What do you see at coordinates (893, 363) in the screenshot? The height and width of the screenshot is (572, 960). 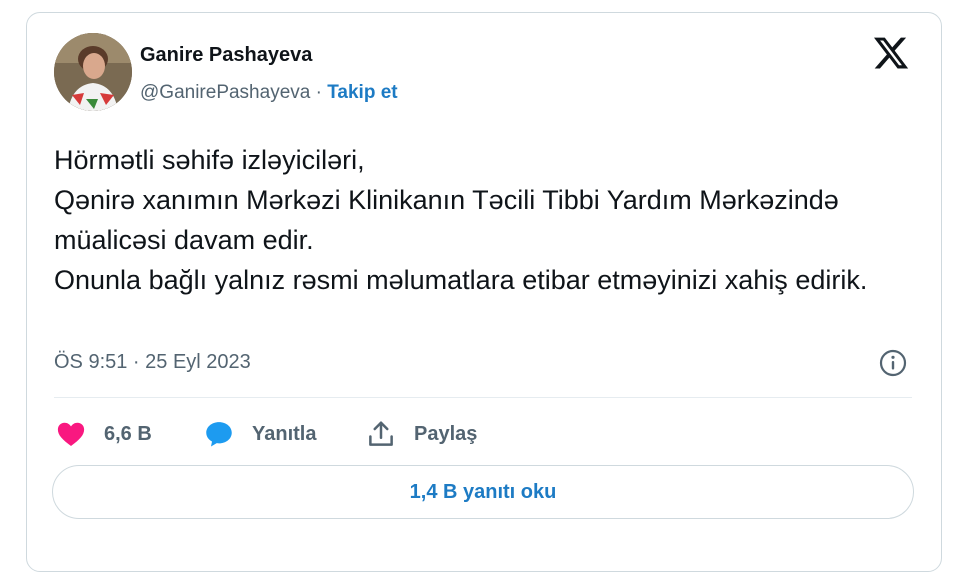 I see `info-icon` at bounding box center [893, 363].